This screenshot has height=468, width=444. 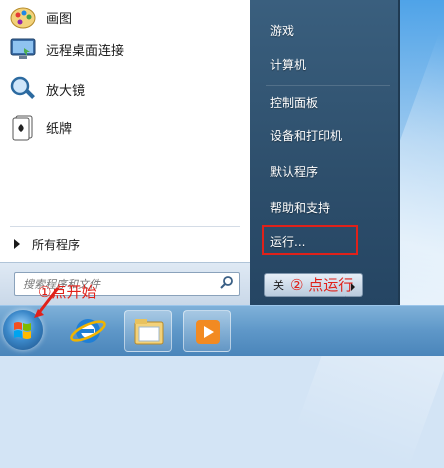 What do you see at coordinates (22, 87) in the screenshot?
I see `magnifier-icon` at bounding box center [22, 87].